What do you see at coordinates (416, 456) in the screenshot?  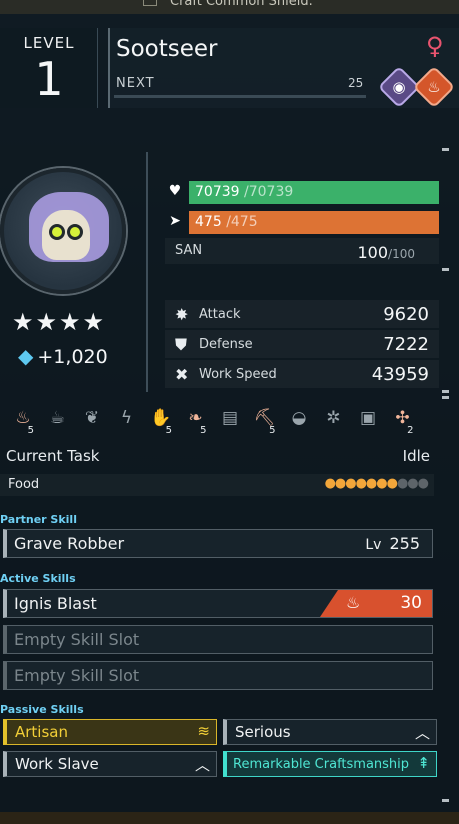 I see `current-task-value: Idle` at bounding box center [416, 456].